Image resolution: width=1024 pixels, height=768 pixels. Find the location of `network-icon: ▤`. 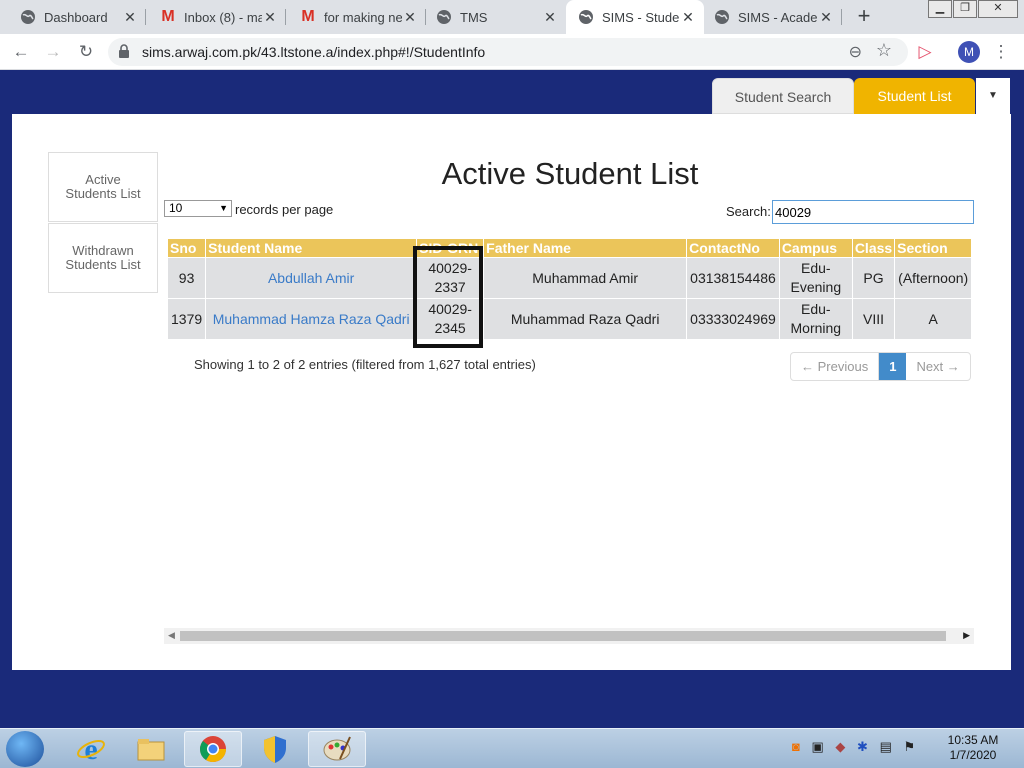

network-icon: ▤ is located at coordinates (886, 746).